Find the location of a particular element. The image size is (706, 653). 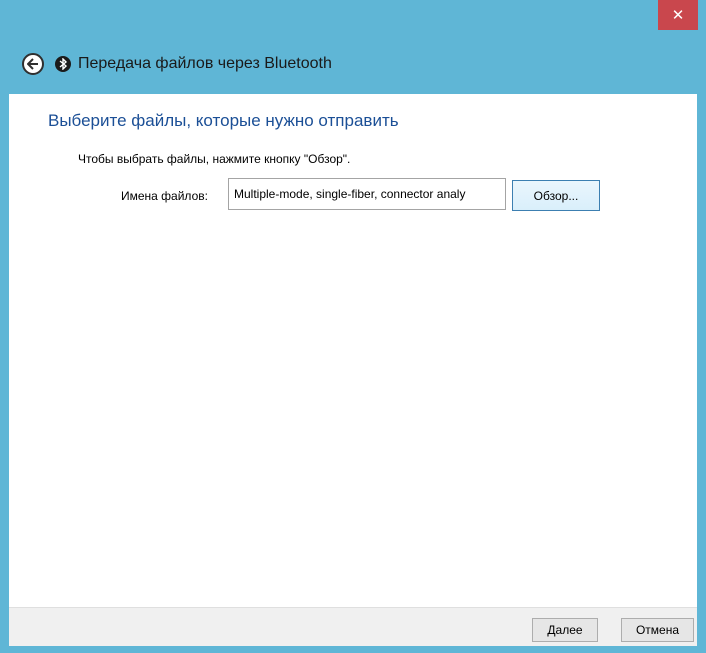

window-title: Передача файлов через Bluetooth is located at coordinates (205, 63).